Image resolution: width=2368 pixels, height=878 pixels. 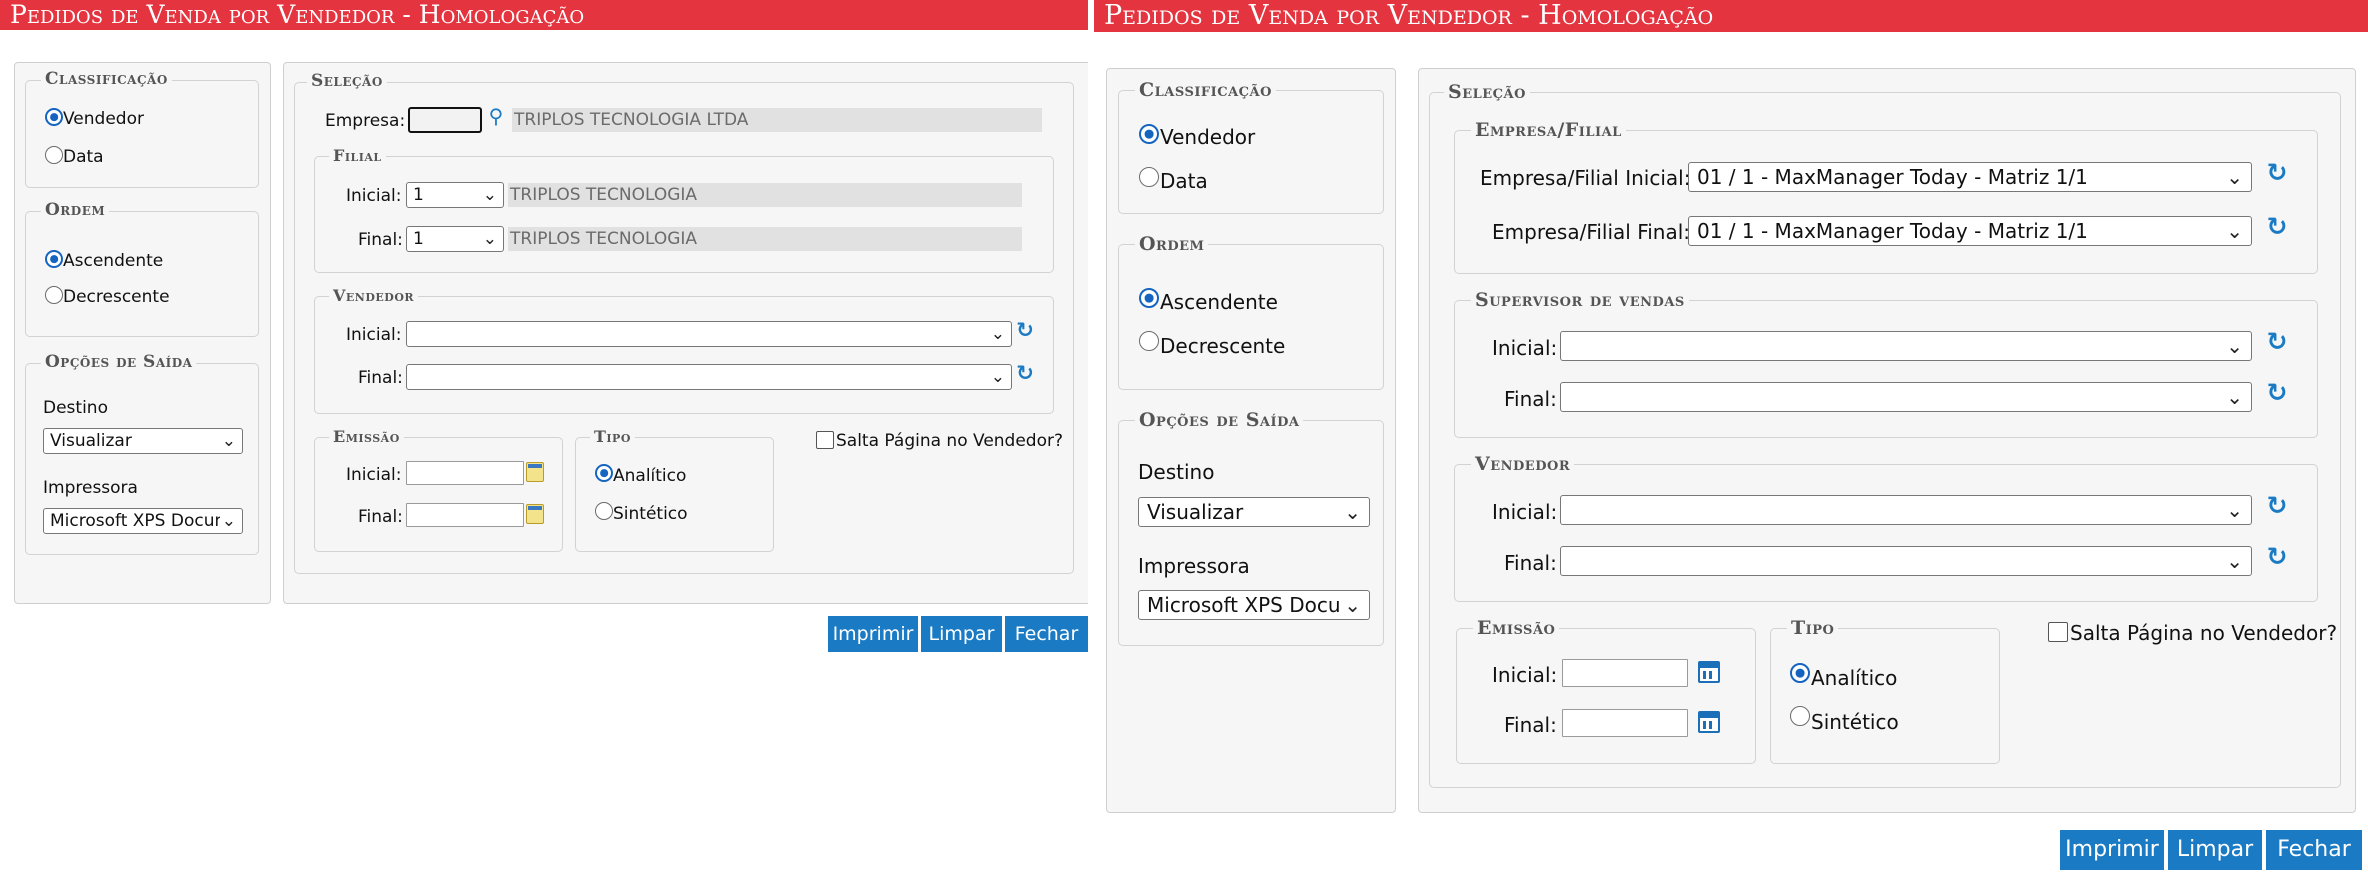 What do you see at coordinates (106, 79) in the screenshot?
I see `classificacao-title: Classificação` at bounding box center [106, 79].